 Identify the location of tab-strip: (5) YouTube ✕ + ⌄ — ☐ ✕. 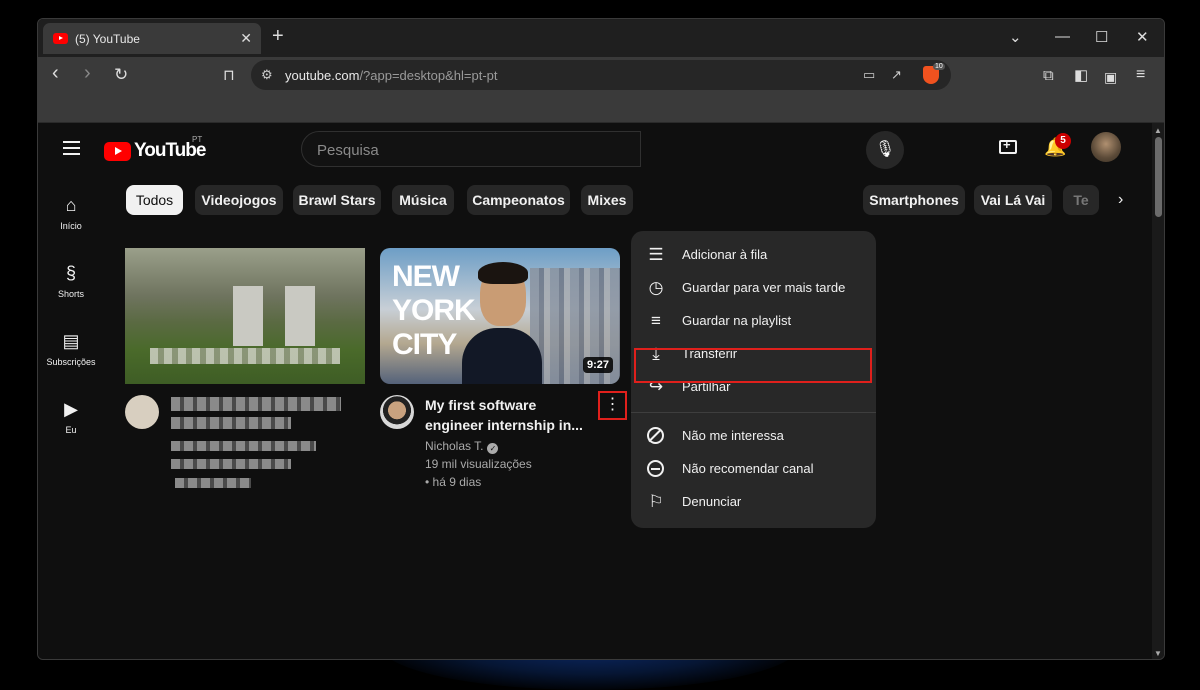
(601, 38).